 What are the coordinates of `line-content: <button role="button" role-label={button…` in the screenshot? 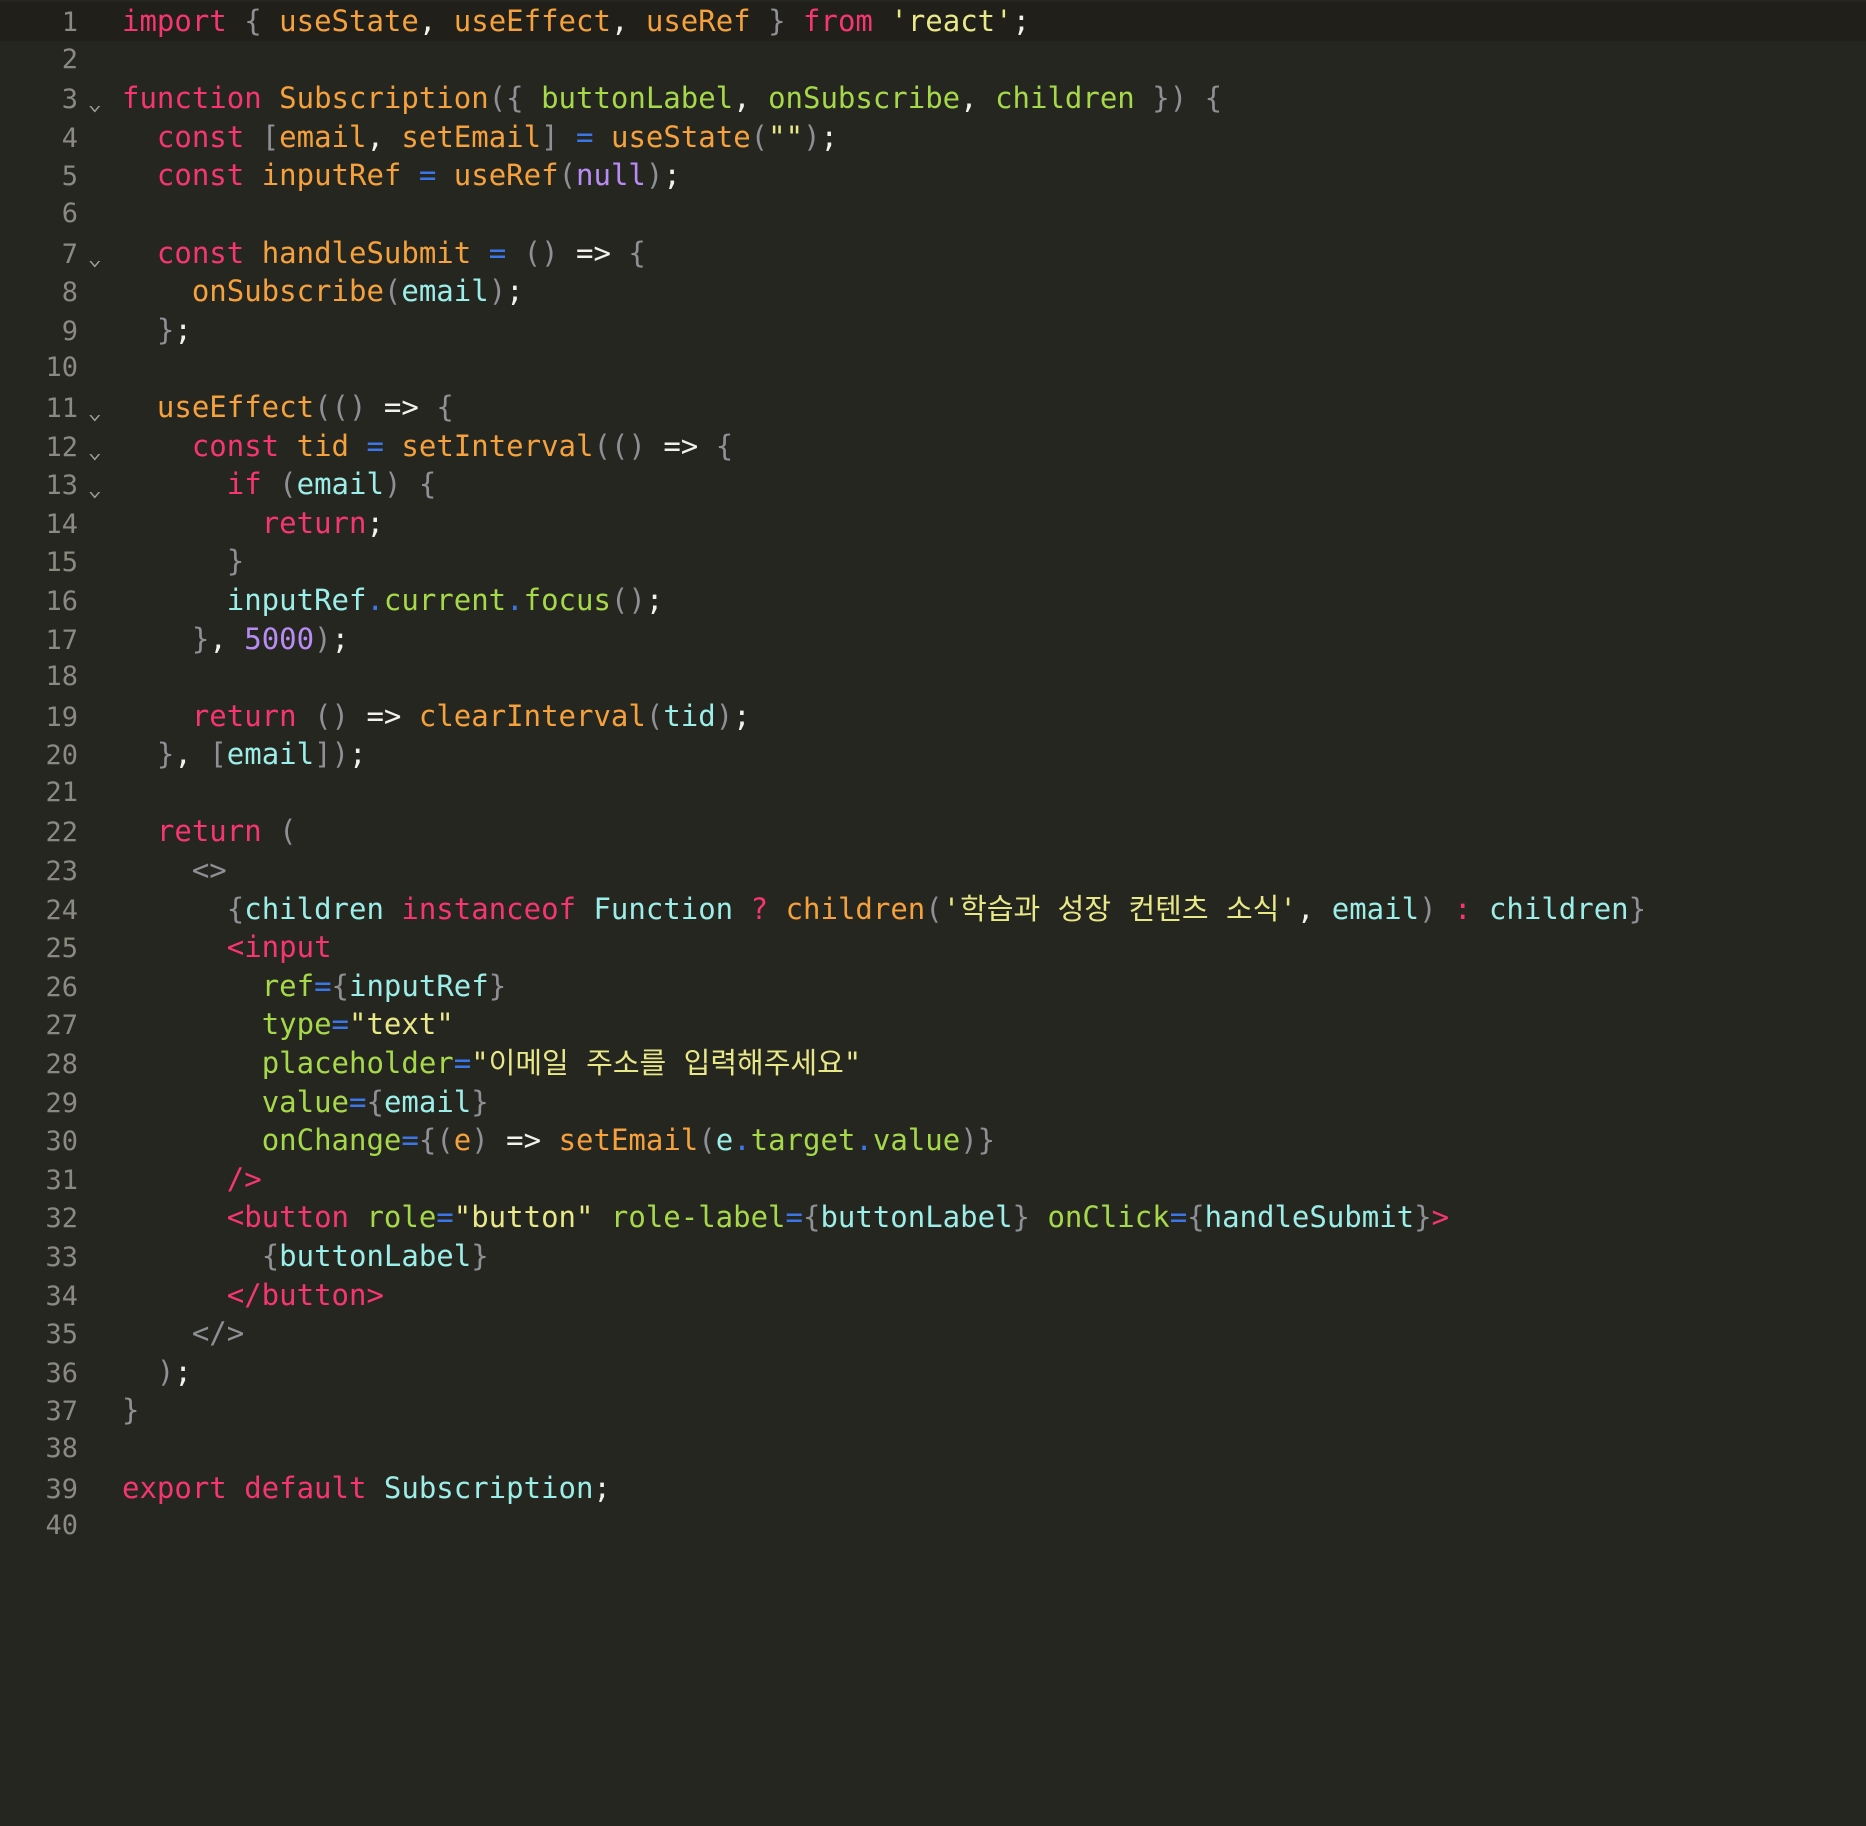 It's located at (838, 1217).